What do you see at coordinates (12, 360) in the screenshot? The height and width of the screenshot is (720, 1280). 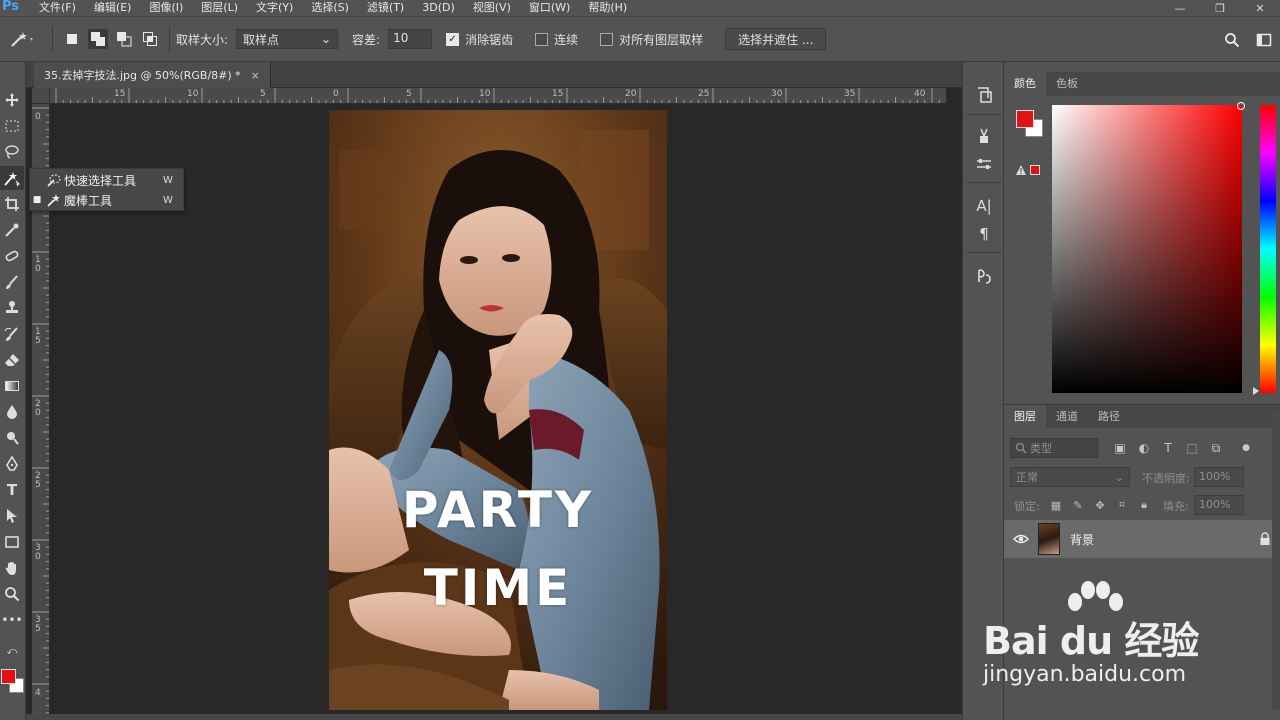 I see `eraser-tool` at bounding box center [12, 360].